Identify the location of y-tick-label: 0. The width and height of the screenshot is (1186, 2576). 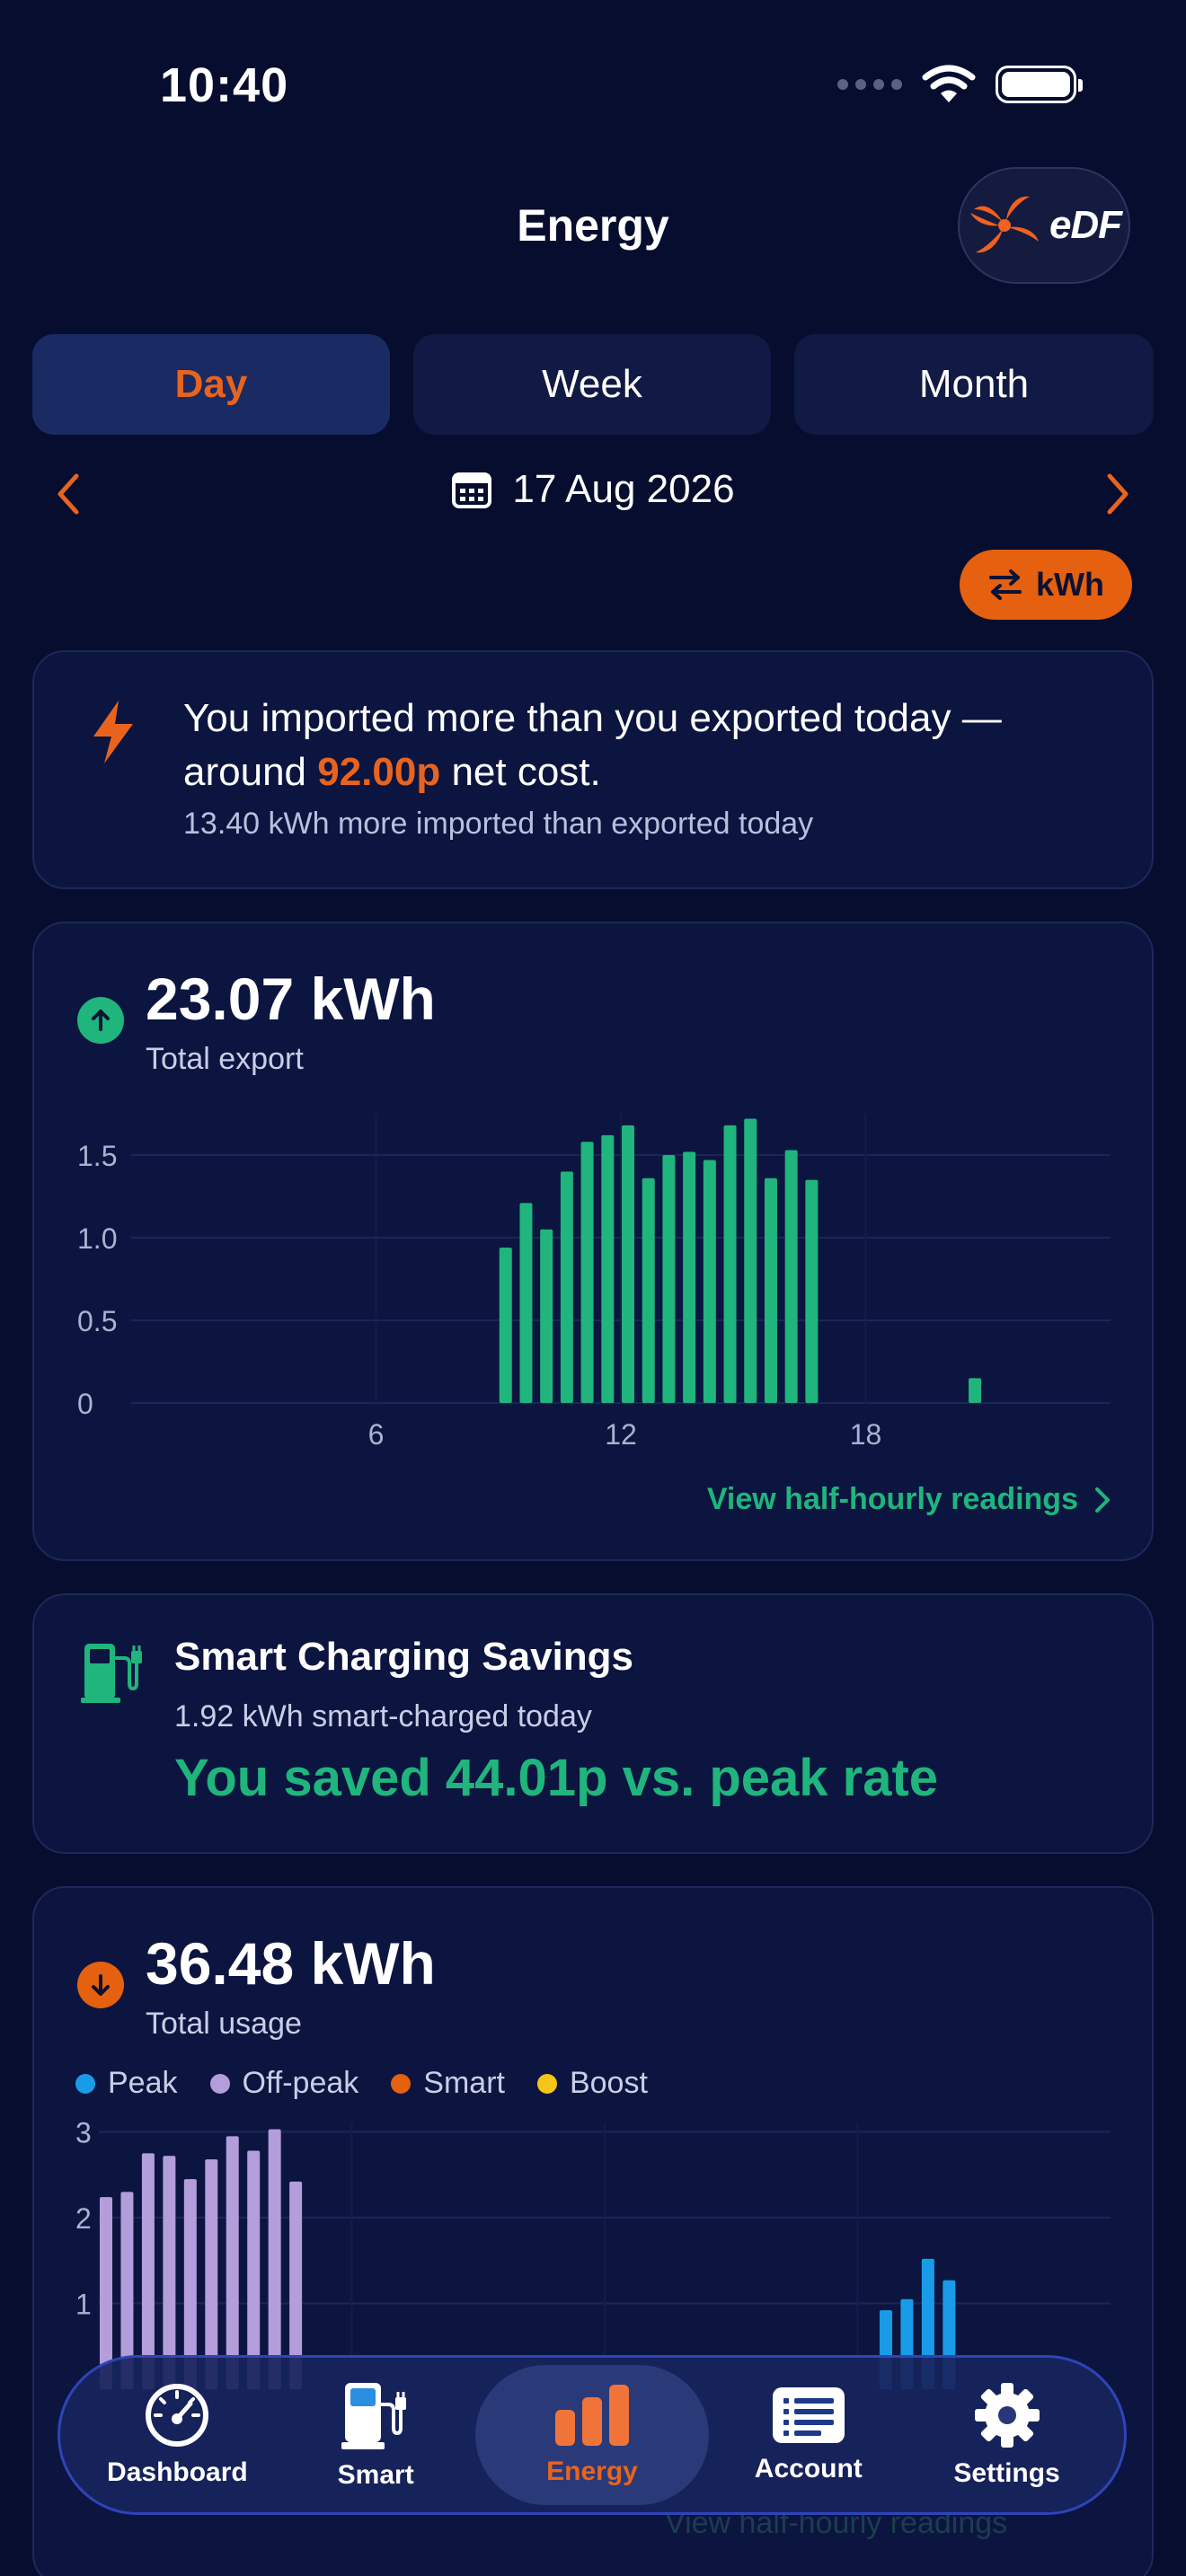
(85, 1404).